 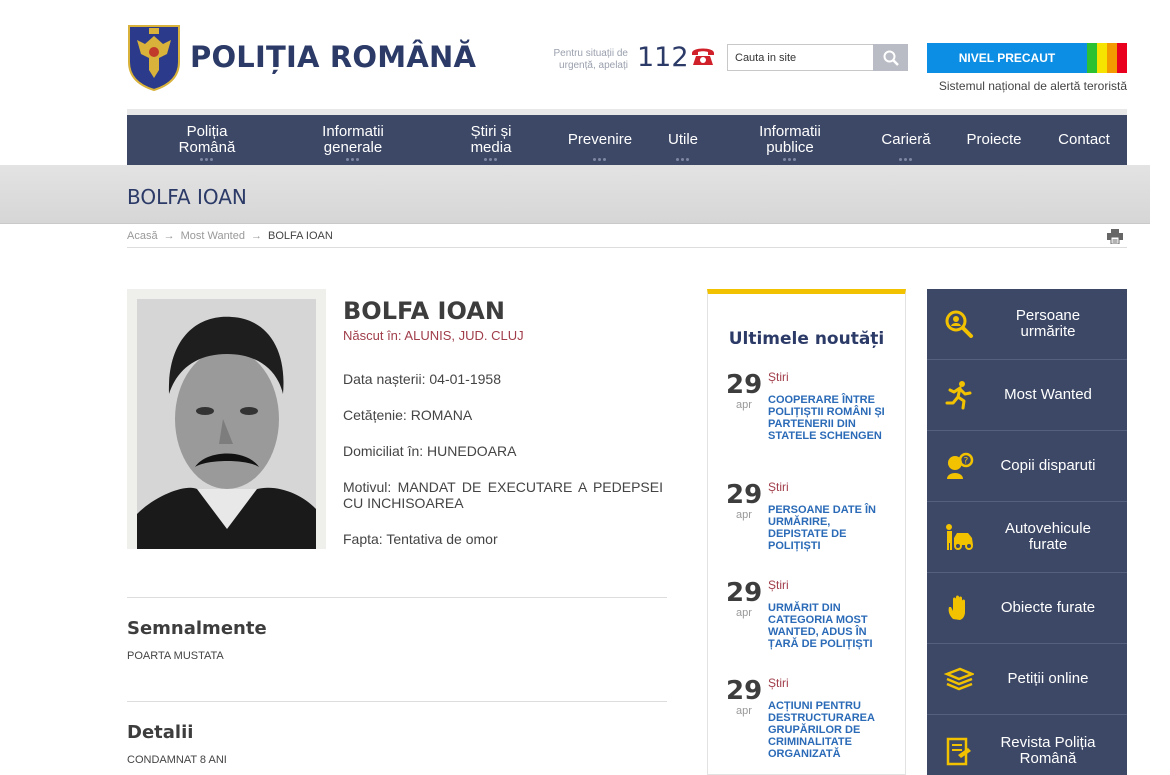 I want to click on search-button, so click(x=890, y=57).